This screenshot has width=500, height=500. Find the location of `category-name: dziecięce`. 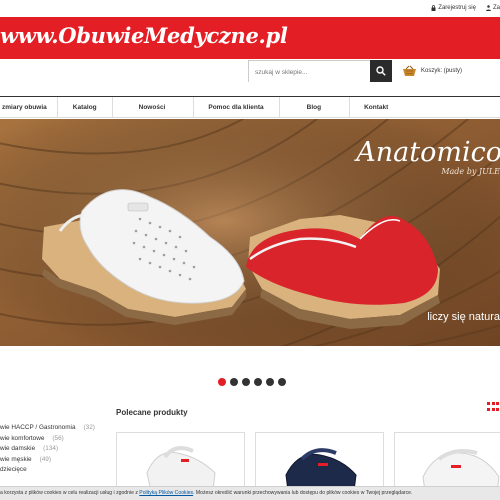

category-name: dziecięce is located at coordinates (13, 469).